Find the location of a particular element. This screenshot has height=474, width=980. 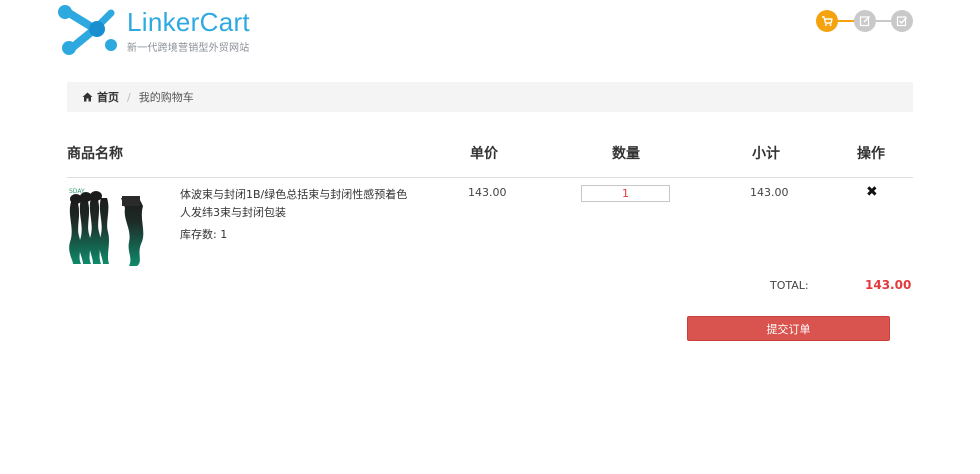

breadcrumb: 首页 / 我的购物车 is located at coordinates (490, 97).